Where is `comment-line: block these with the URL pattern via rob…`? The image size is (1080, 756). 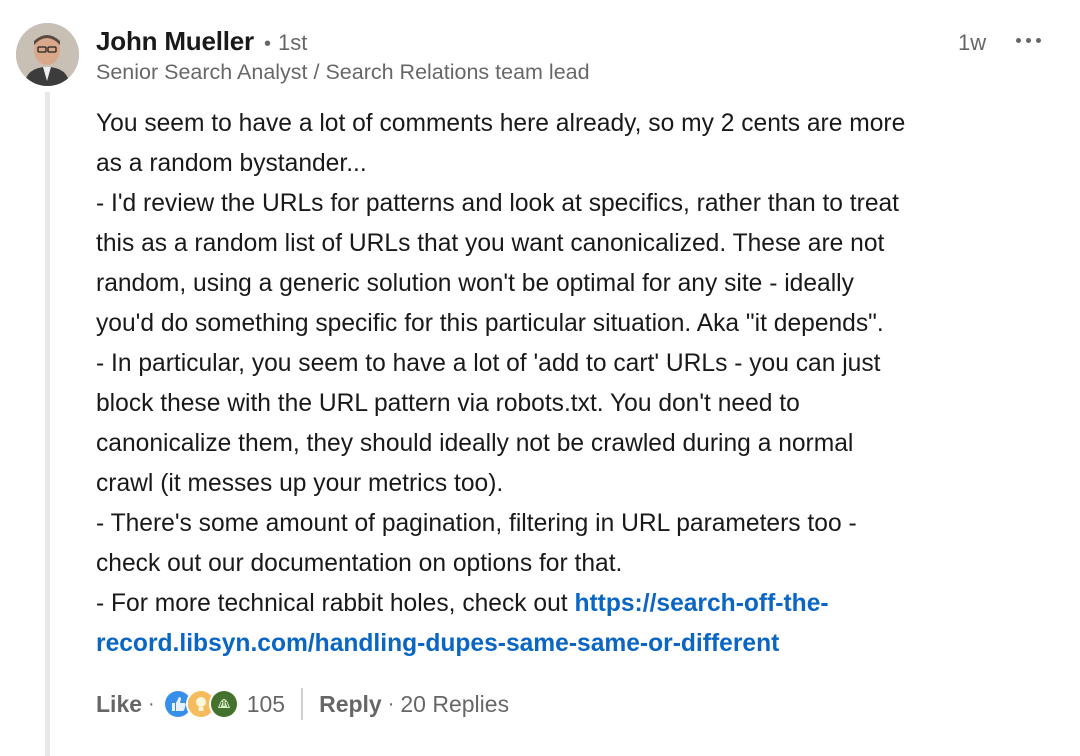
comment-line: block these with the URL pattern via rob… is located at coordinates (448, 403).